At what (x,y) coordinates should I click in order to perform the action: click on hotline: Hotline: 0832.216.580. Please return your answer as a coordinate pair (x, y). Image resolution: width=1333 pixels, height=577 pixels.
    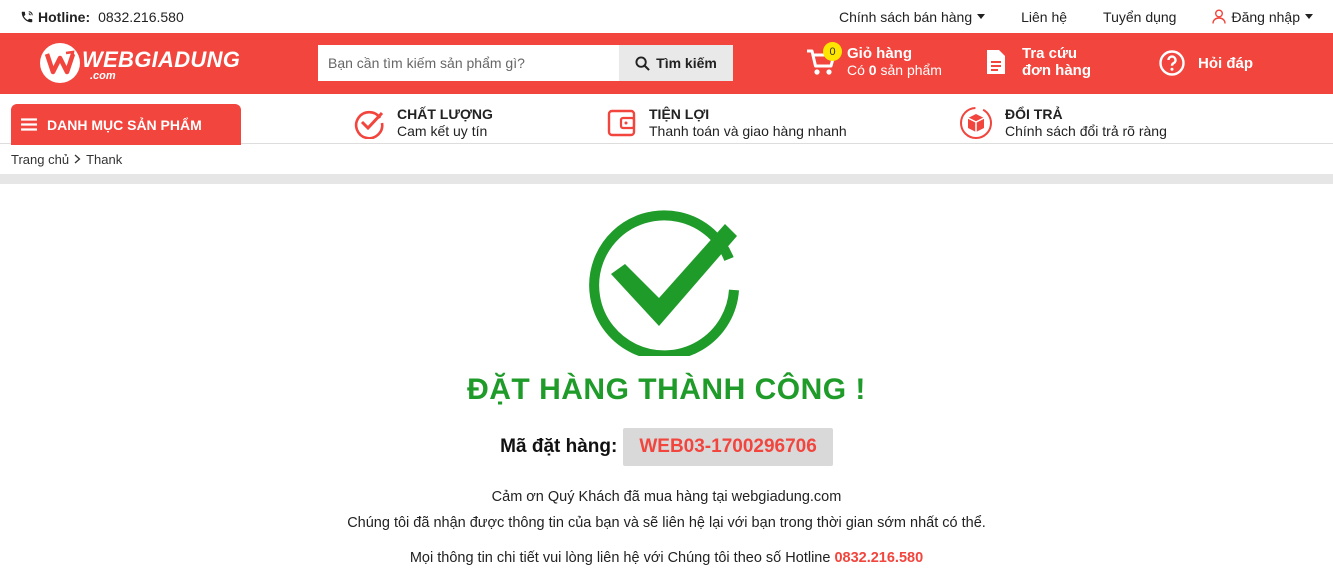
    Looking at the image, I should click on (102, 17).